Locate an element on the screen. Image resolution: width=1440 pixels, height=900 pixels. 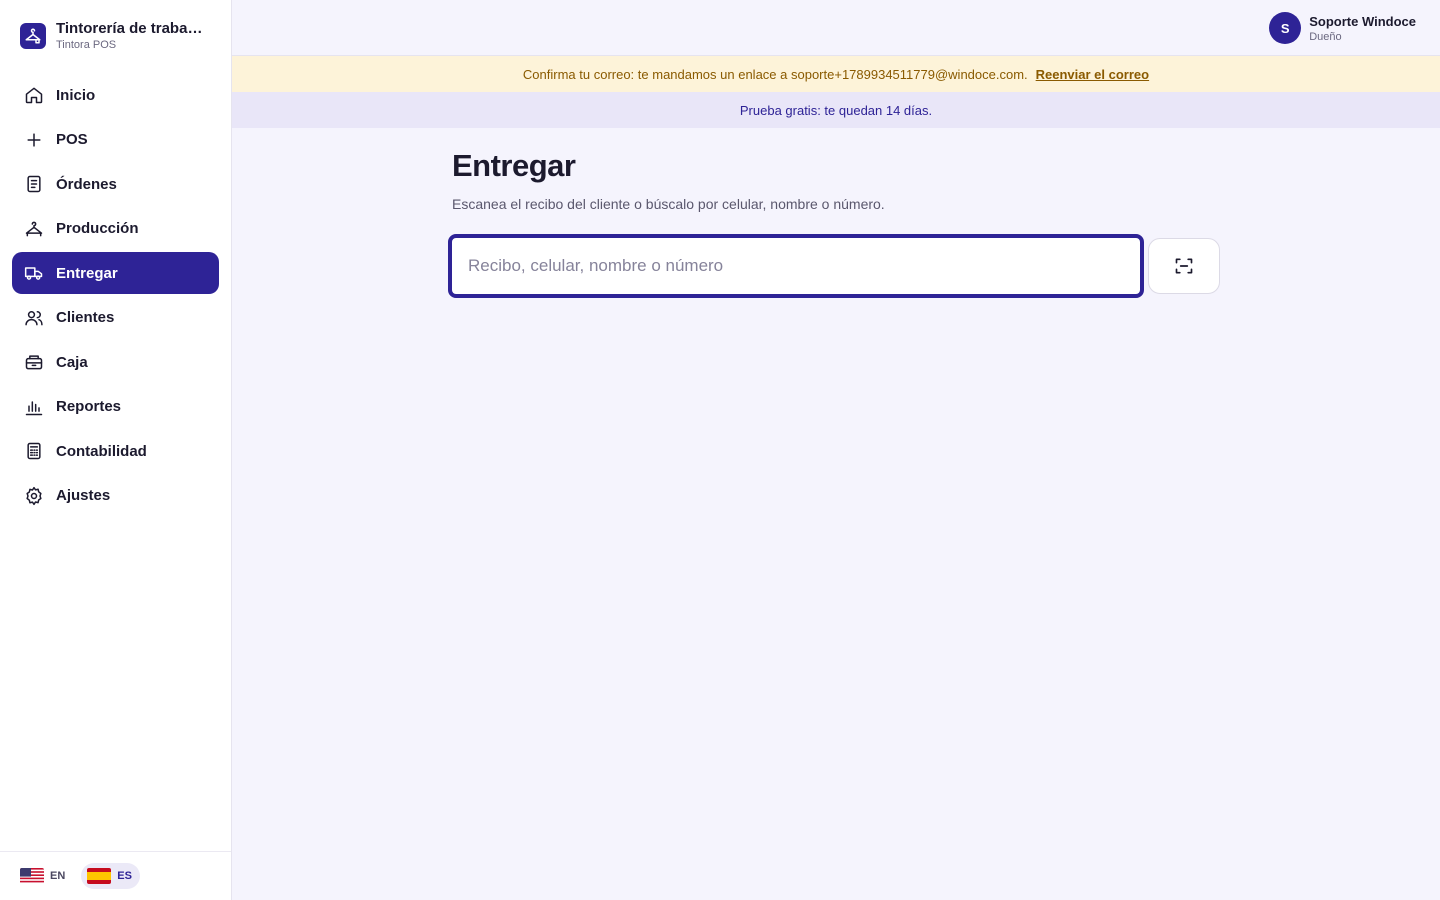
hanger-logo-icon is located at coordinates (33, 35).